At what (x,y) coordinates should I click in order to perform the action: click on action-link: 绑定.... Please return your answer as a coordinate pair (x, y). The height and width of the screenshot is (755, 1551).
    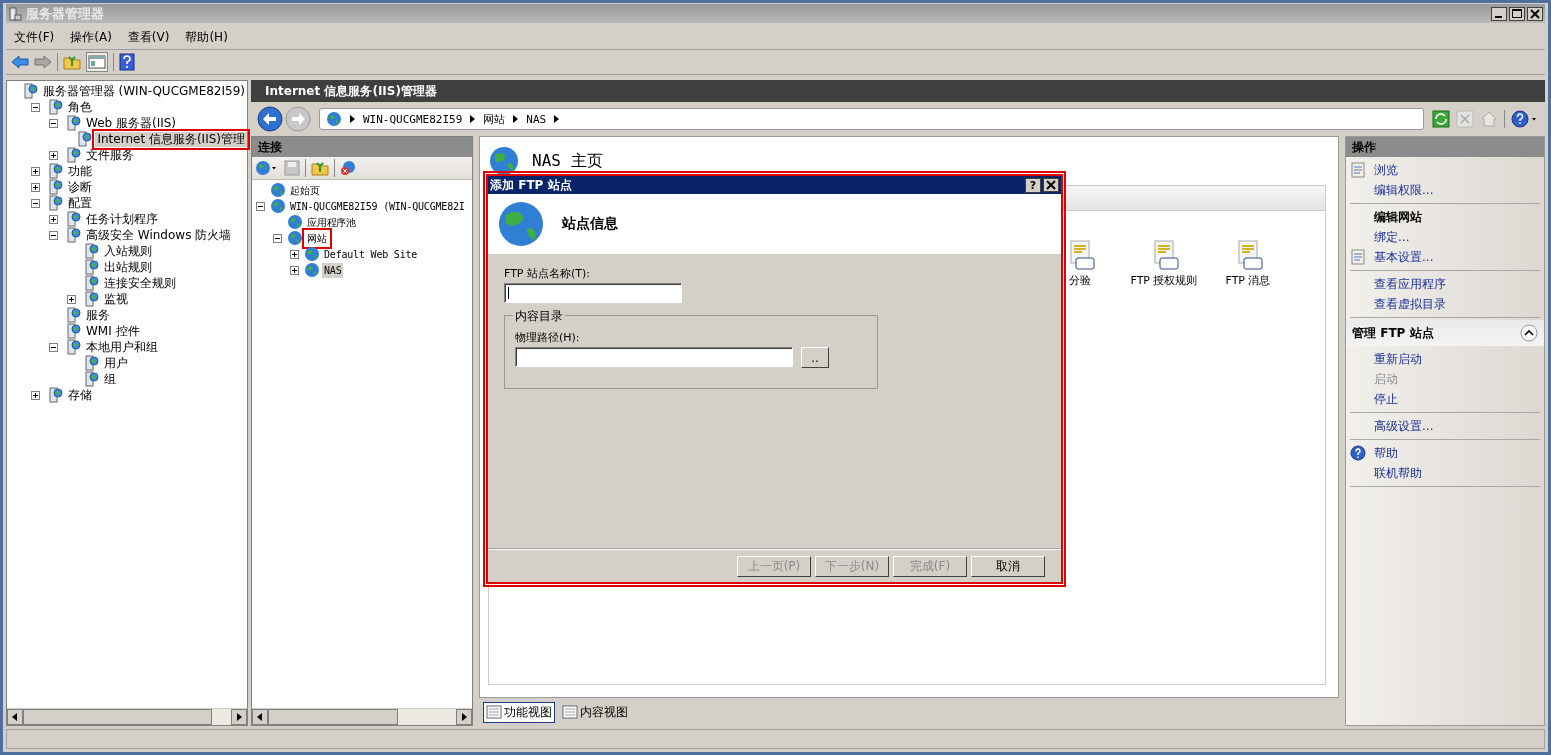
    Looking at the image, I should click on (1392, 237).